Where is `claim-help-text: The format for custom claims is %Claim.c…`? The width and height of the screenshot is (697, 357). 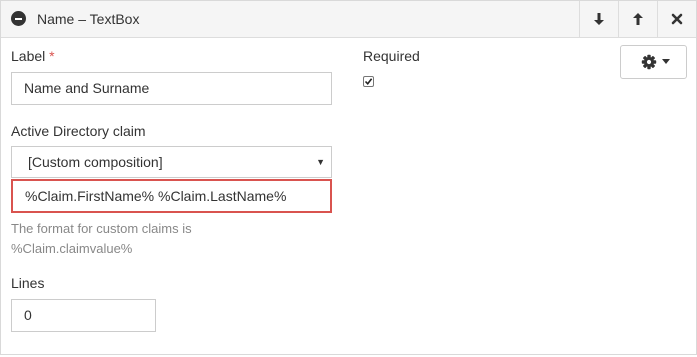 claim-help-text: The format for custom claims is %Claim.c… is located at coordinates (171, 239).